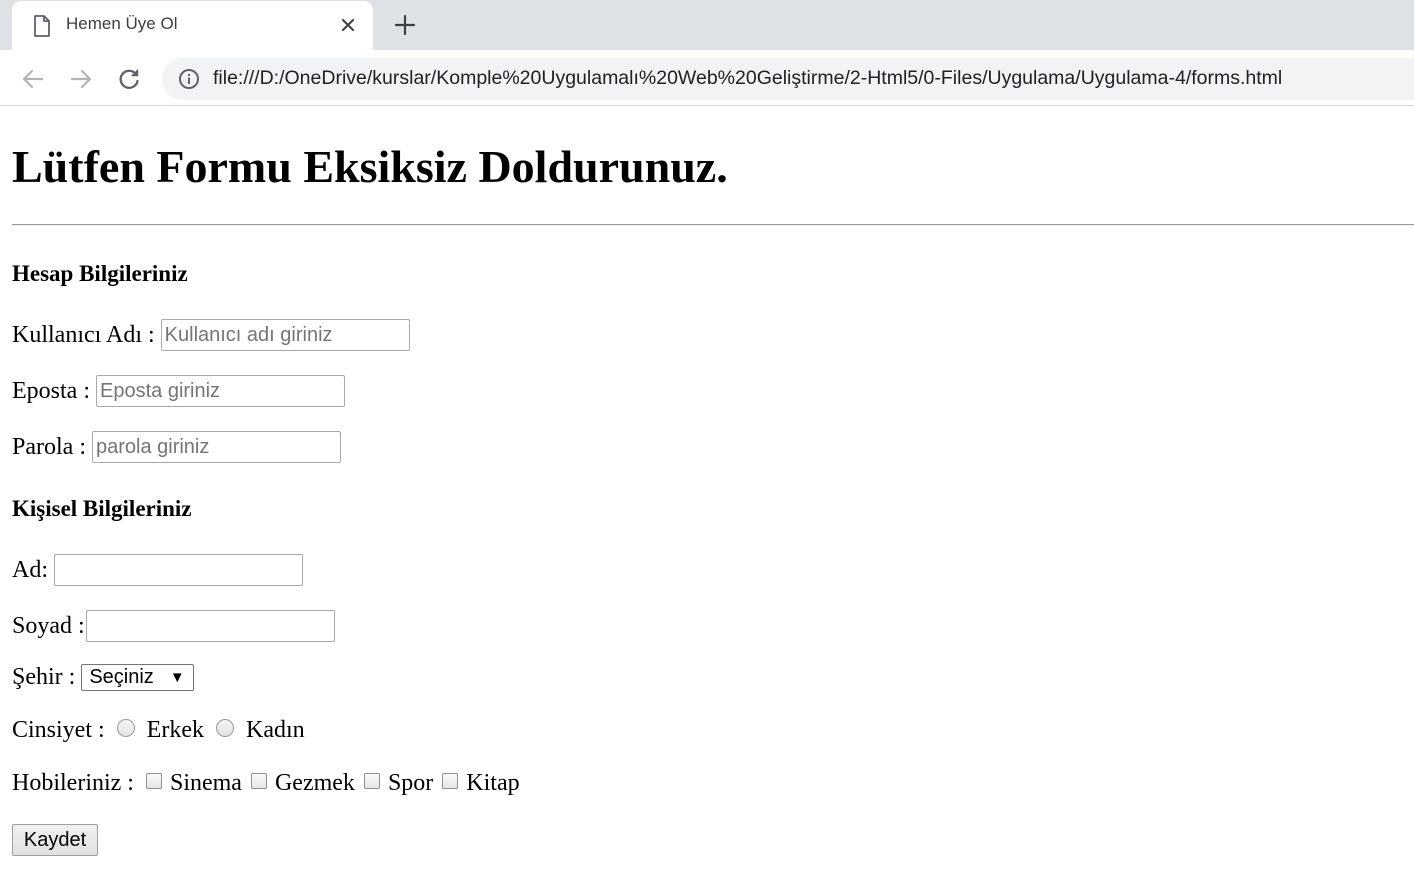 This screenshot has height=878, width=1414. Describe the element at coordinates (58, 730) in the screenshot. I see `gender-label: Cinsiyet :` at that location.